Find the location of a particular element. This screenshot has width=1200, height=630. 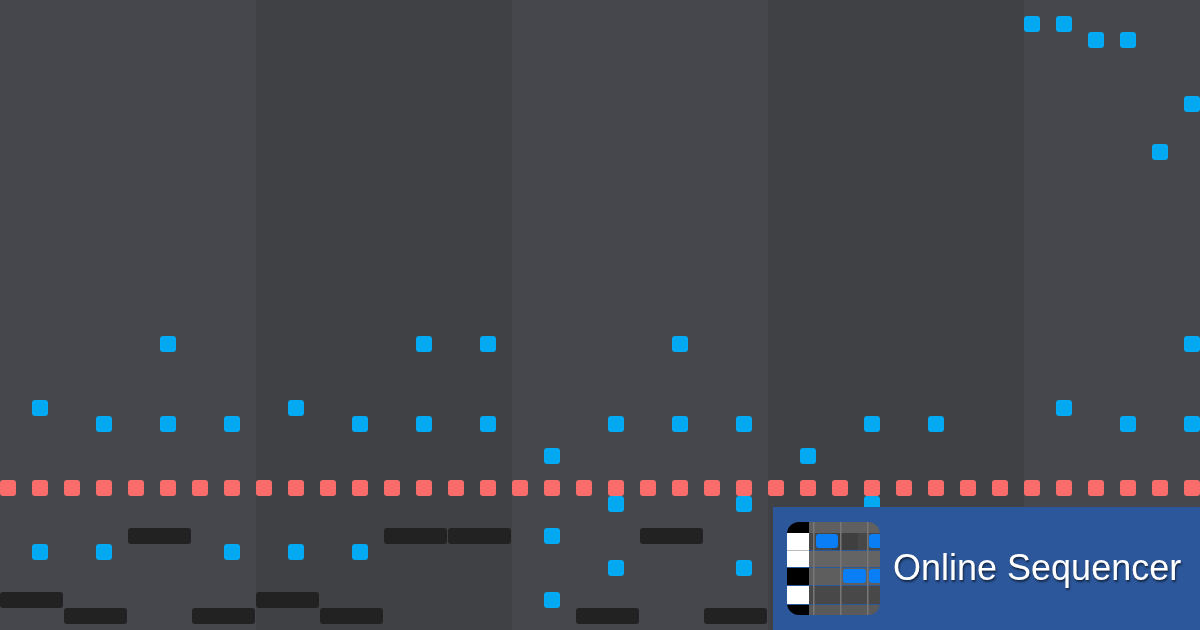

piano-roll-logo-icon is located at coordinates (833, 568).